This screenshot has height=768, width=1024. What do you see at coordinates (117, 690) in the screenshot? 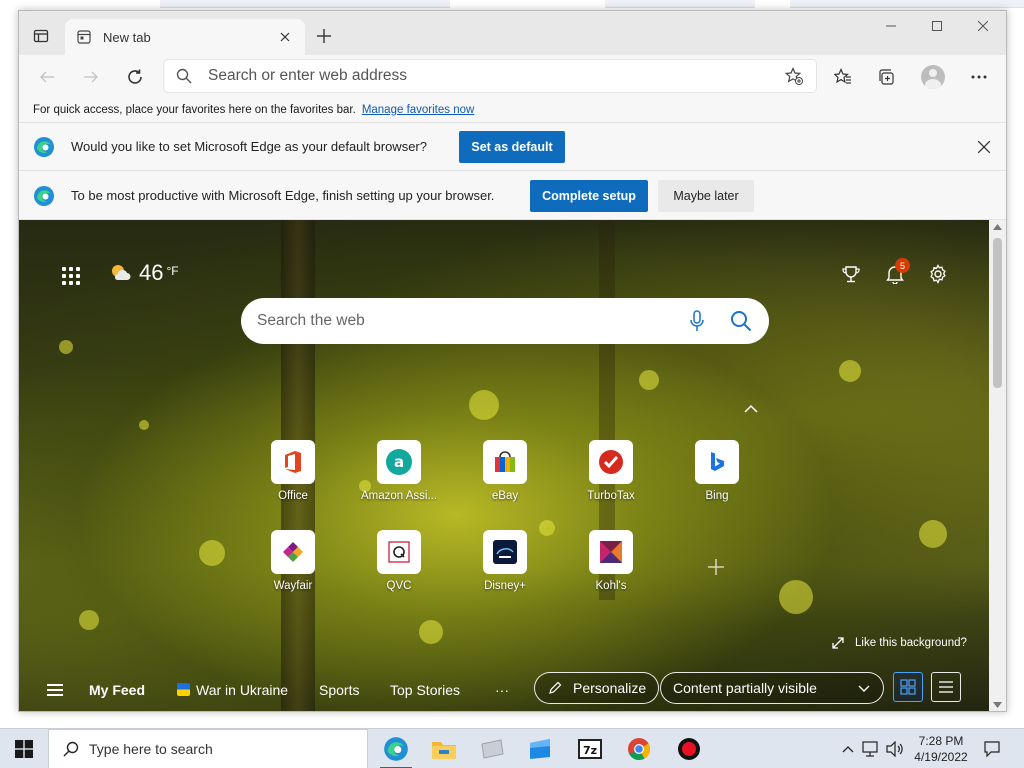
I see `feed-tab-my-feed: My Feed` at bounding box center [117, 690].